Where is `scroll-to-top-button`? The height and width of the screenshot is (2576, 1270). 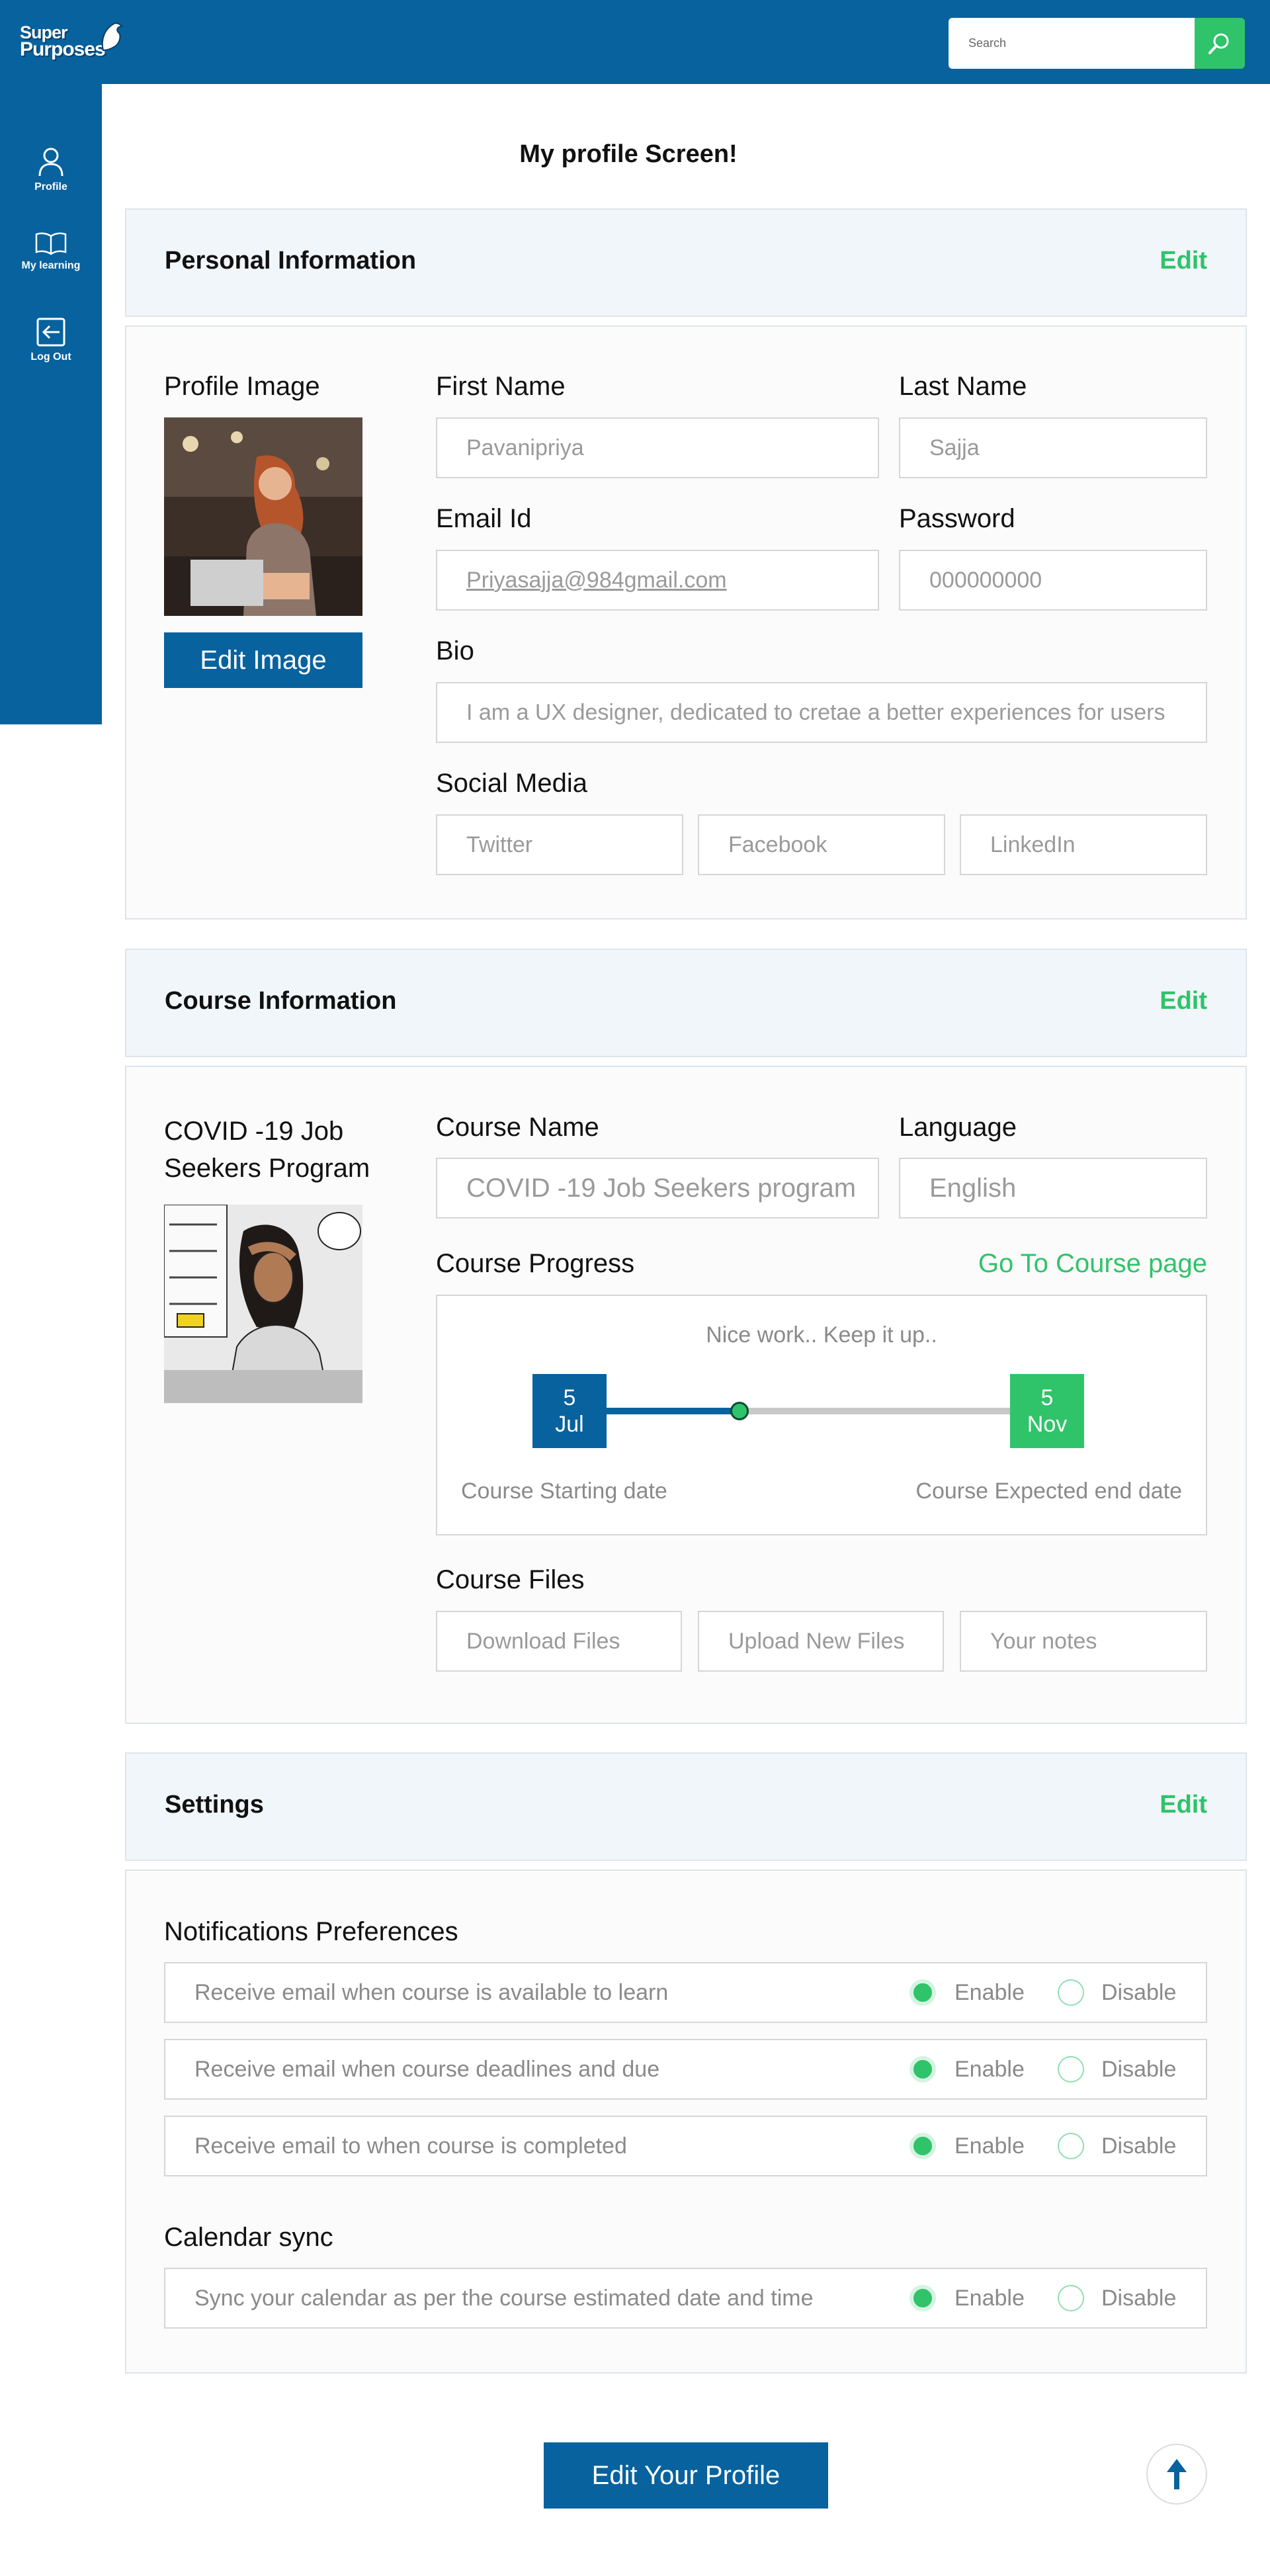 scroll-to-top-button is located at coordinates (1177, 2474).